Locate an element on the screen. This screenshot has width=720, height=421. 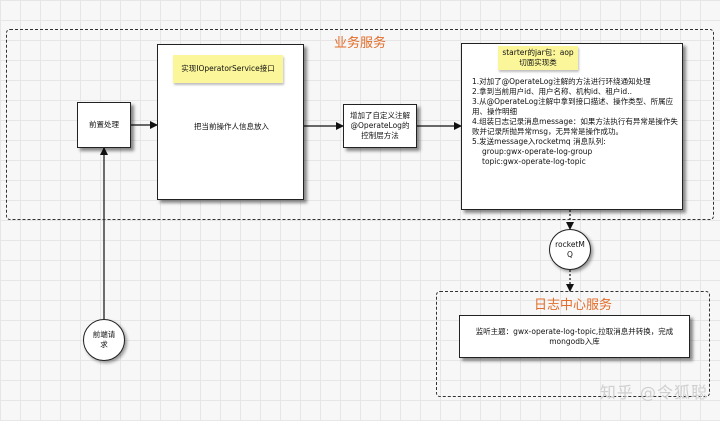
put-operator-label: 把当前操作人信息放入 is located at coordinates (231, 126).